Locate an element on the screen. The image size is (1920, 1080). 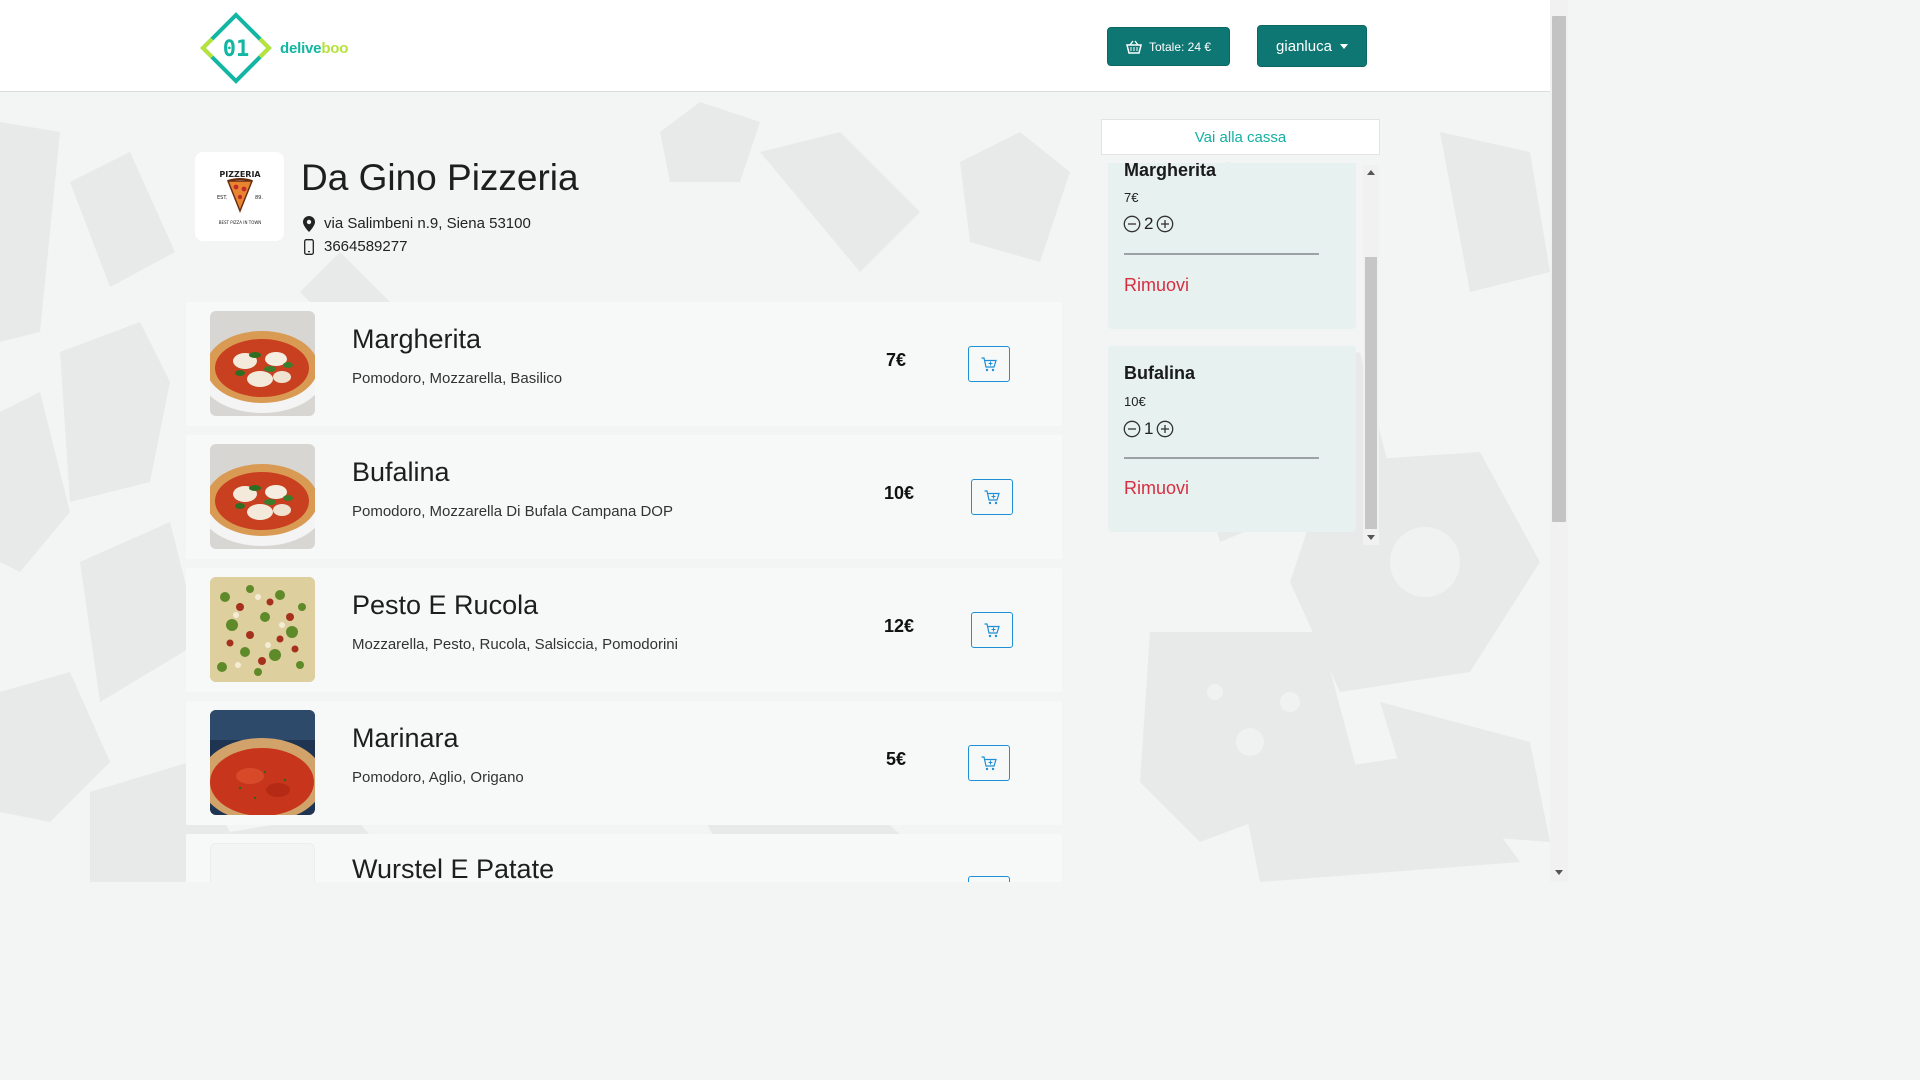
cart-item-quantity: 1 is located at coordinates (1149, 428).